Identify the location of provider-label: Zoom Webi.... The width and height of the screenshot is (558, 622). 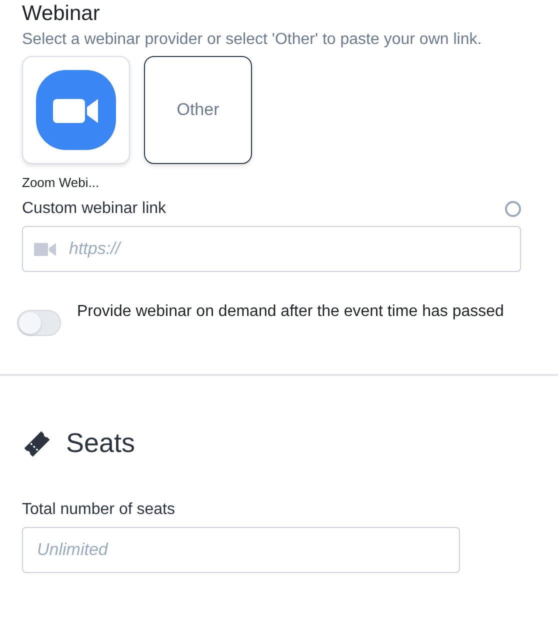
(61, 182).